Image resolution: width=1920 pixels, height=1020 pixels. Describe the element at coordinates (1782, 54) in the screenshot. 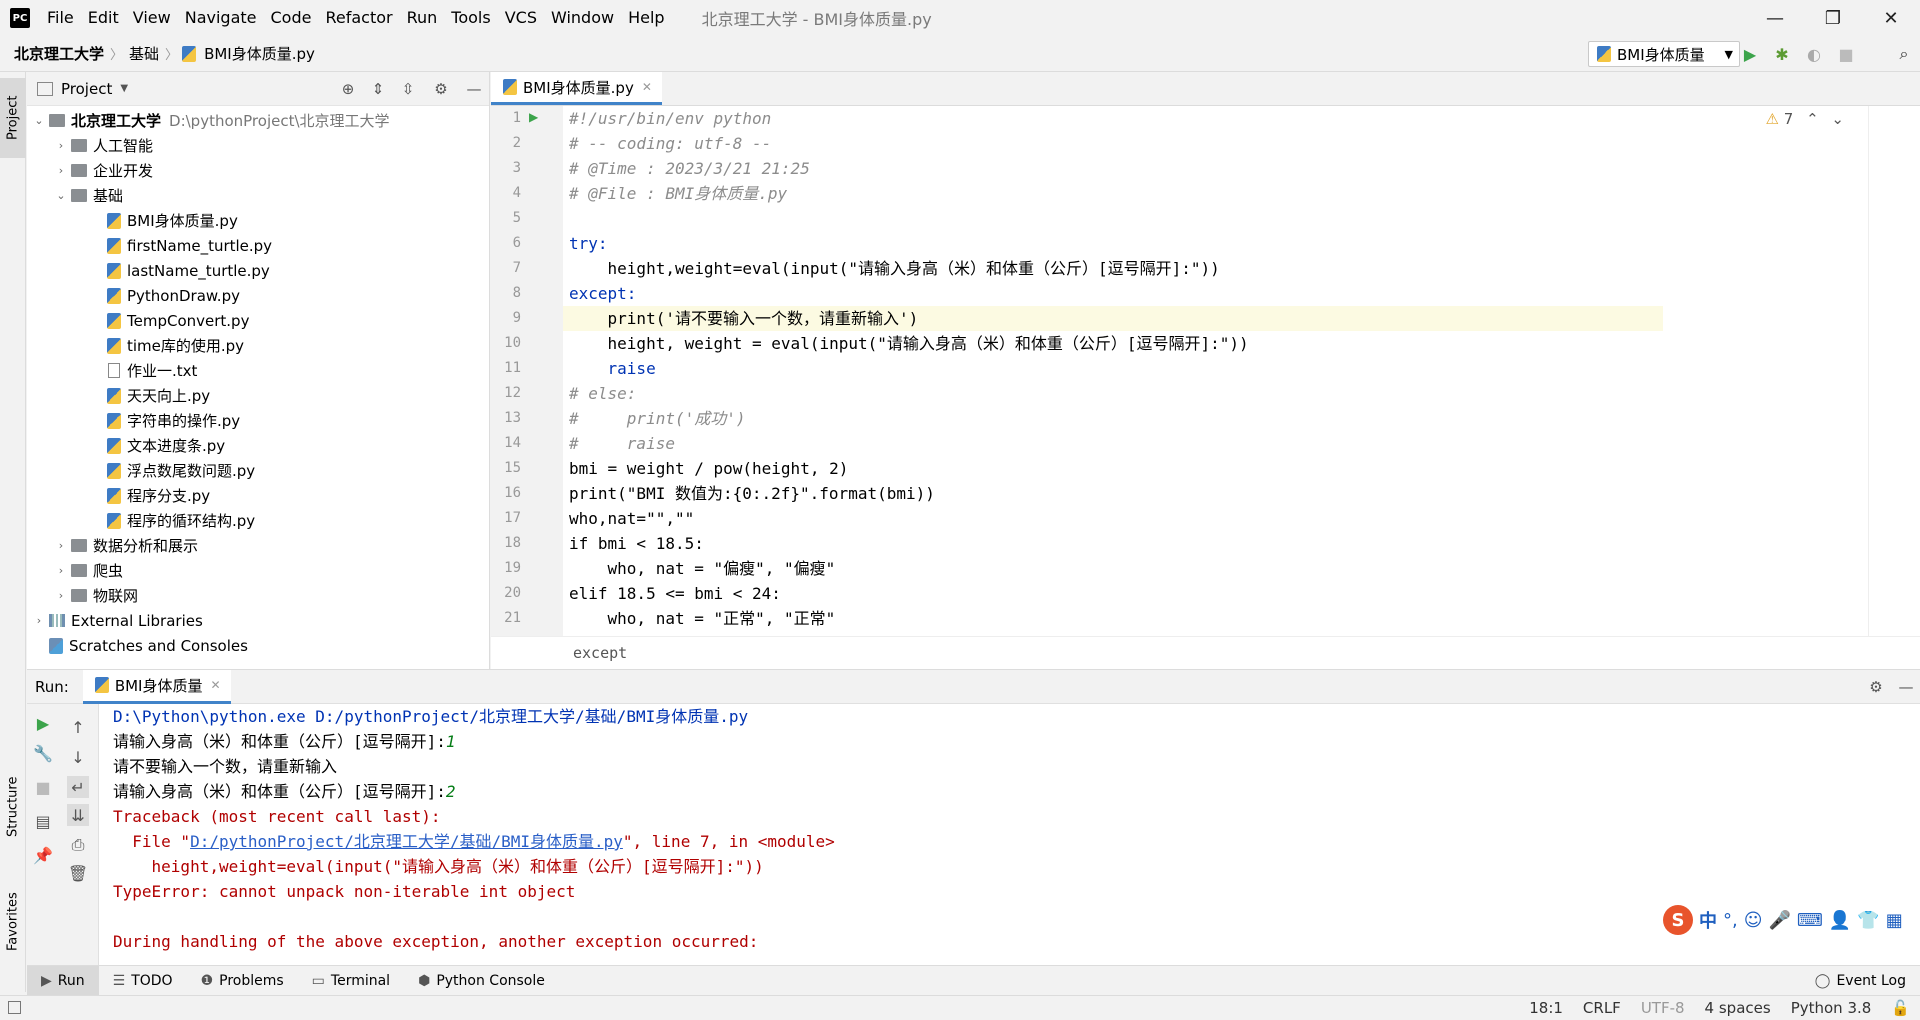

I see `debug-icon: ✱` at that location.